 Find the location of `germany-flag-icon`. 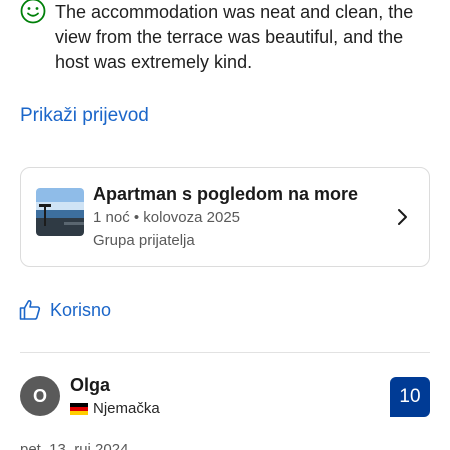

germany-flag-icon is located at coordinates (79, 408).